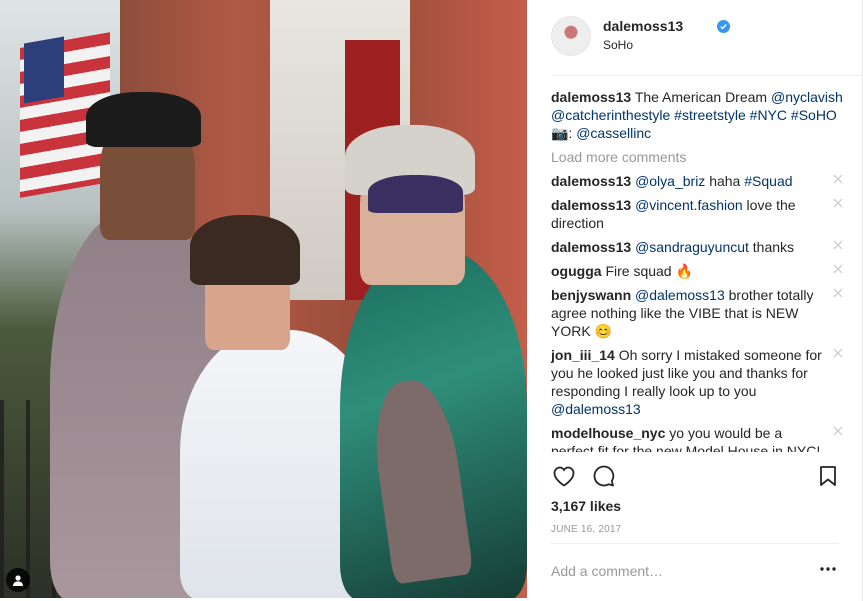 The width and height of the screenshot is (863, 601). I want to click on likes-count: 3,167 likes, so click(586, 506).